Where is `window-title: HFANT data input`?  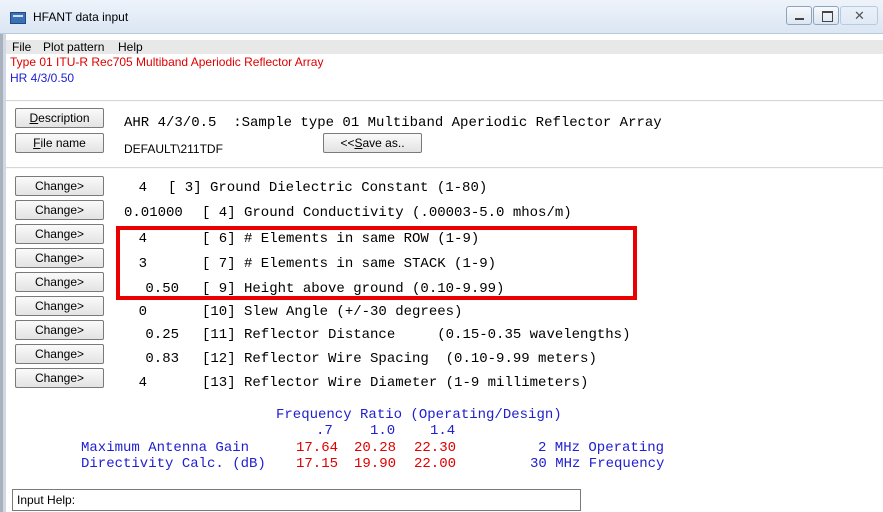
window-title: HFANT data input is located at coordinates (81, 17).